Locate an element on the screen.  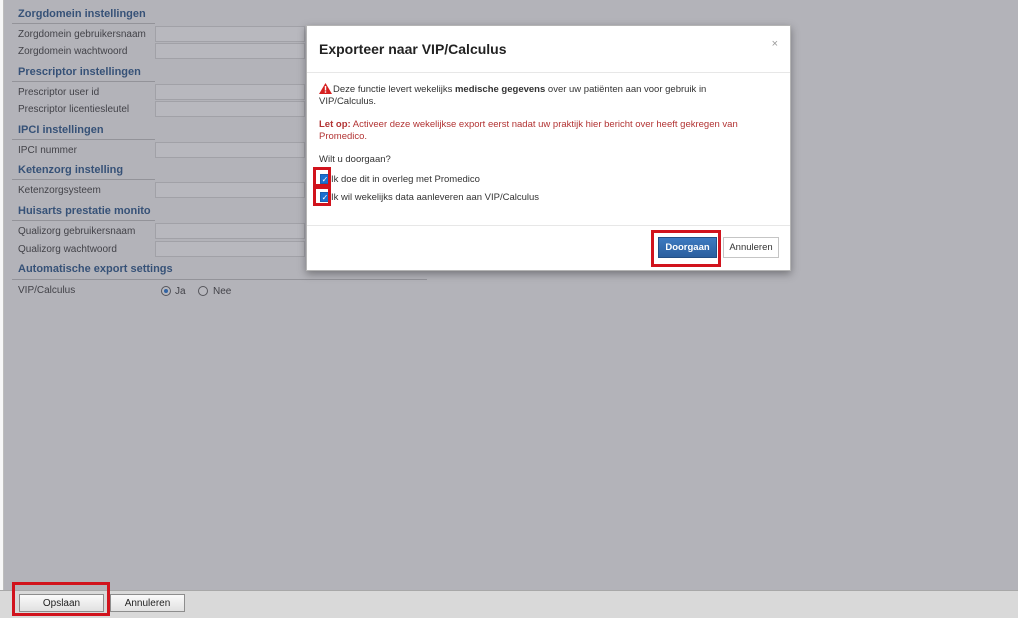
warning-text-bold: medische gegevens is located at coordinates (500, 89).